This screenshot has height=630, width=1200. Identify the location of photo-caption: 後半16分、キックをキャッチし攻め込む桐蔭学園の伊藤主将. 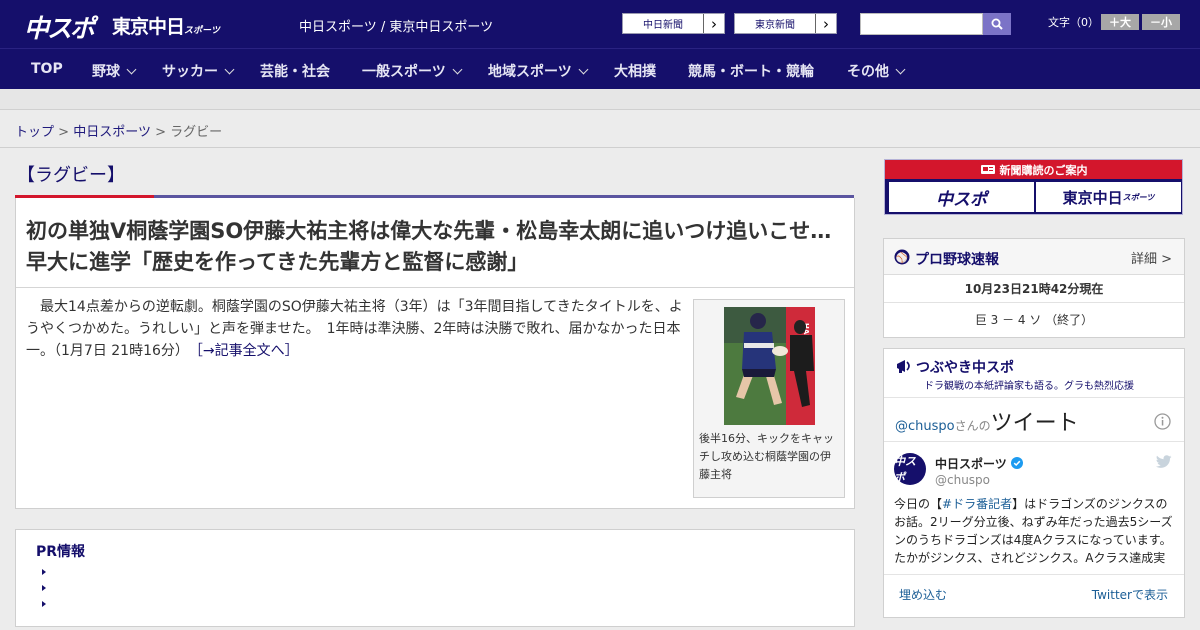
(766, 456).